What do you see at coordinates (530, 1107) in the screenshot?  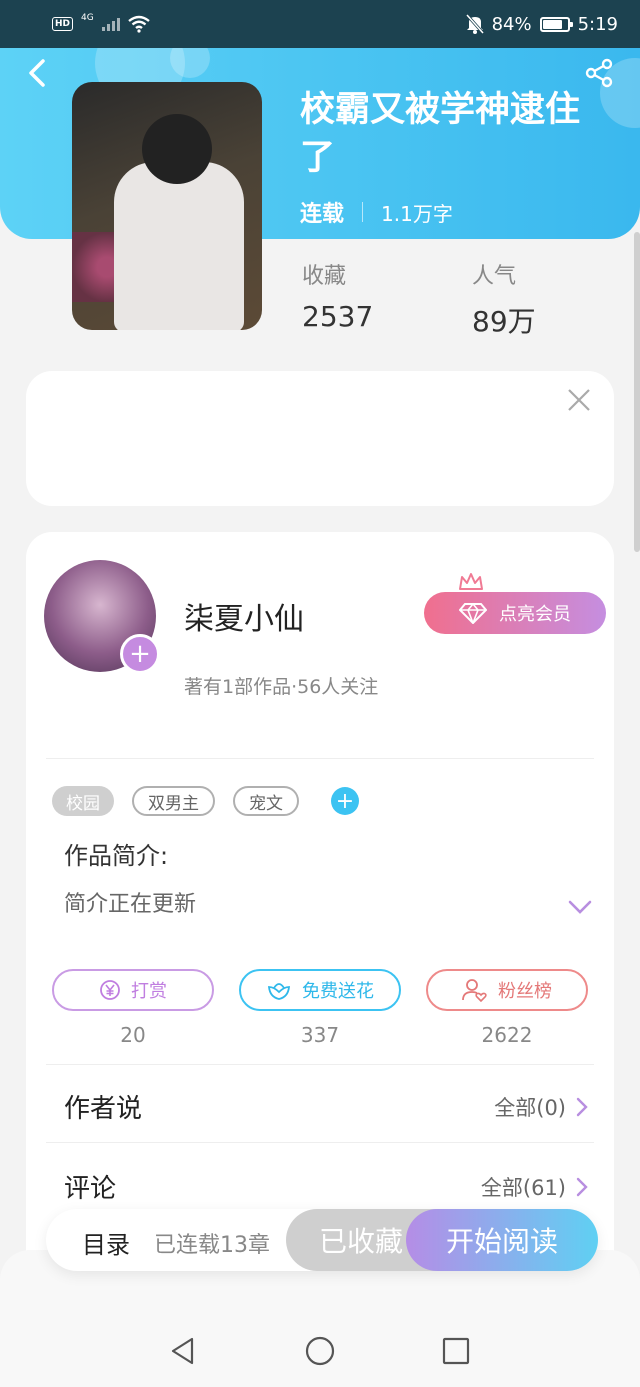 I see `author-says-all-label: 全部(0)` at bounding box center [530, 1107].